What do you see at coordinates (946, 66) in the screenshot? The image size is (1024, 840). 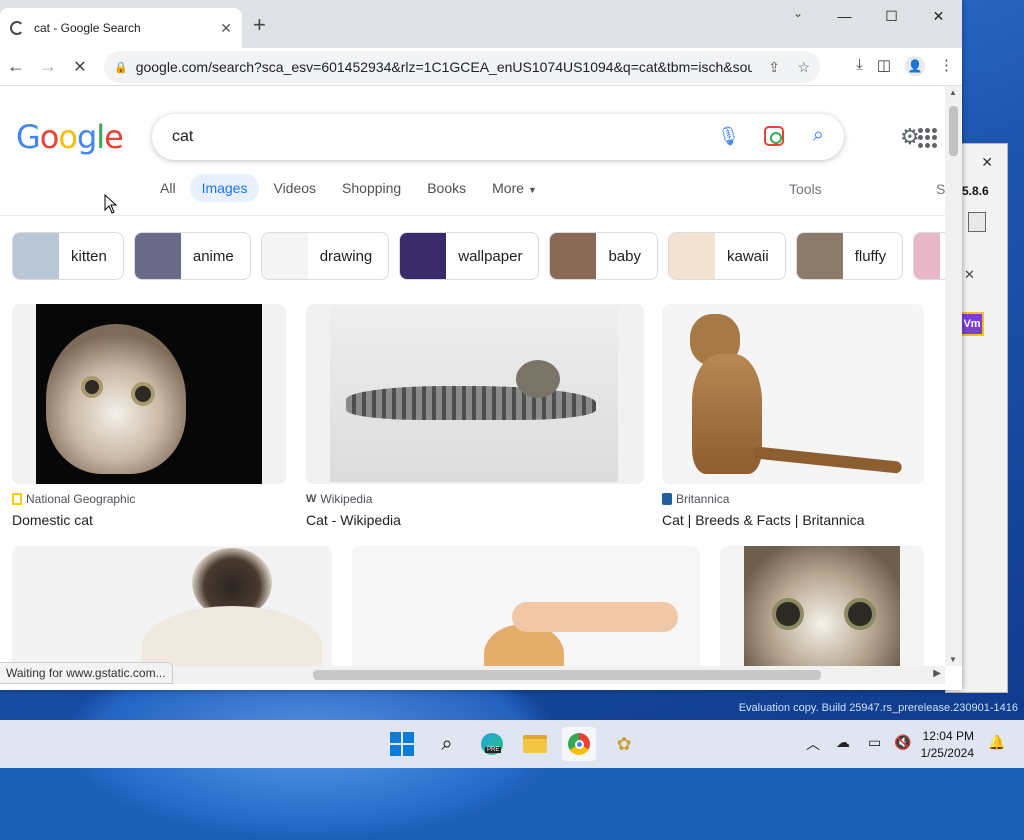 I see `menu-icon: ⋮` at bounding box center [946, 66].